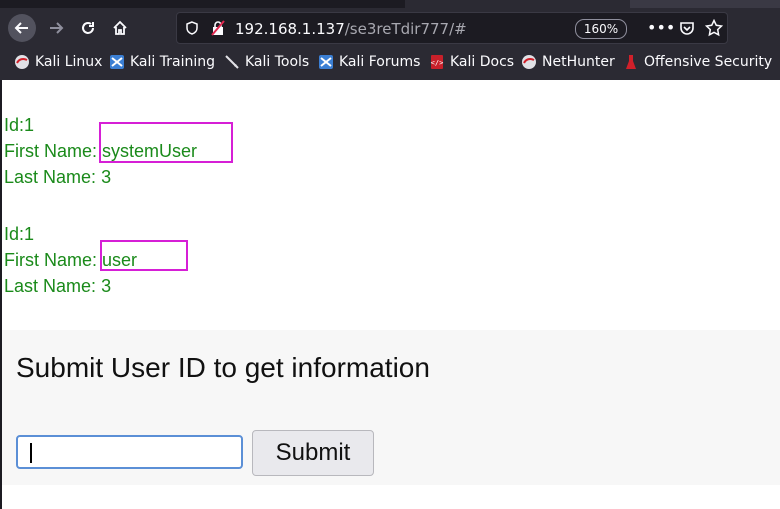 Image resolution: width=780 pixels, height=509 pixels. I want to click on bookmark-label: Kali Linux, so click(69, 62).